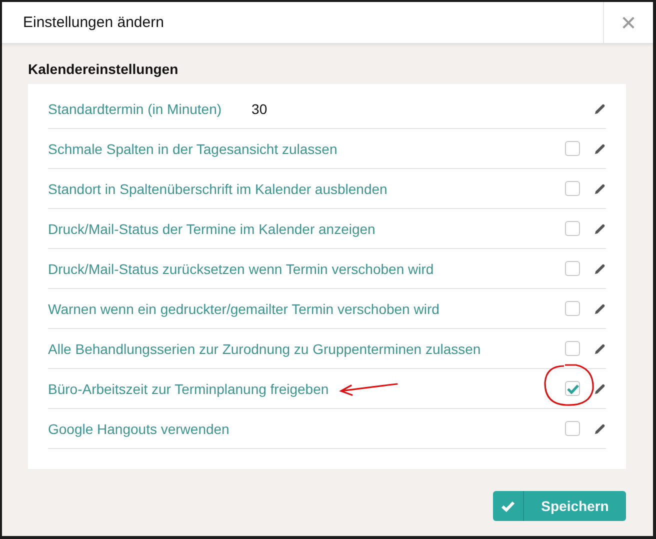 The width and height of the screenshot is (656, 539). Describe the element at coordinates (241, 268) in the screenshot. I see `setting-label: Druck/Mail-Status zurücksetzen wenn Termin verschoben wird` at that location.